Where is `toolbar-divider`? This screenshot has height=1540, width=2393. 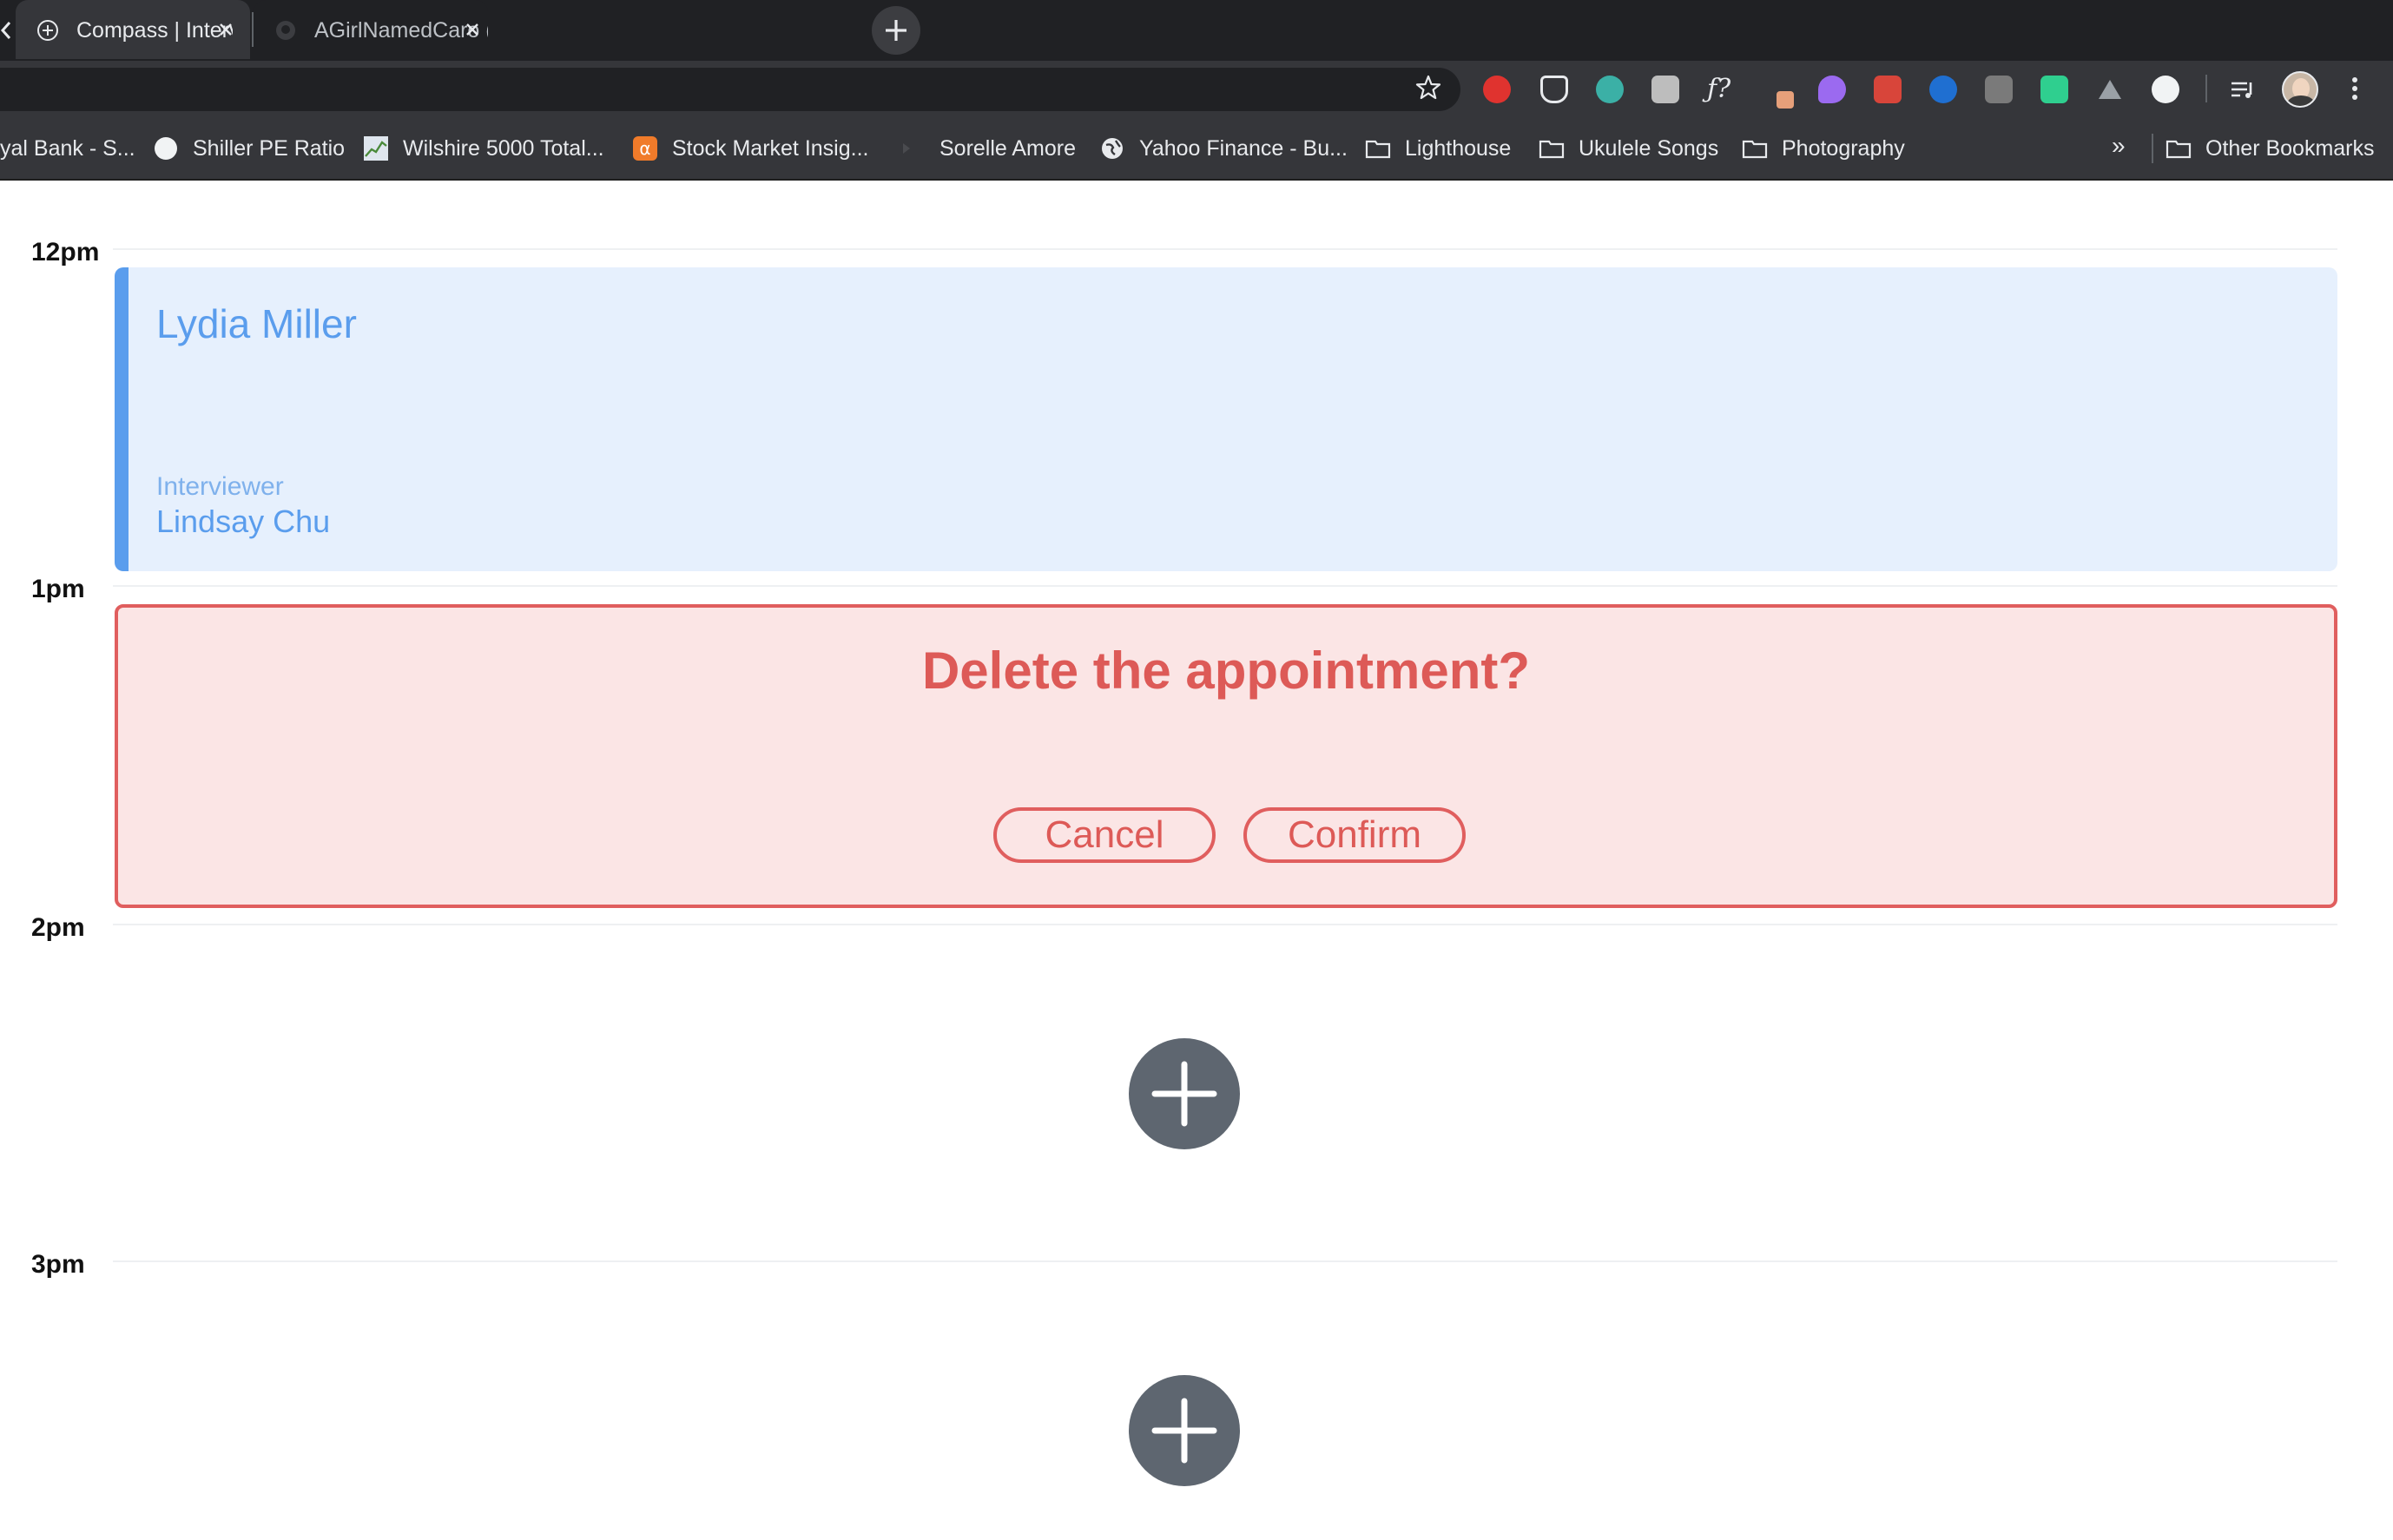
toolbar-divider is located at coordinates (2206, 88).